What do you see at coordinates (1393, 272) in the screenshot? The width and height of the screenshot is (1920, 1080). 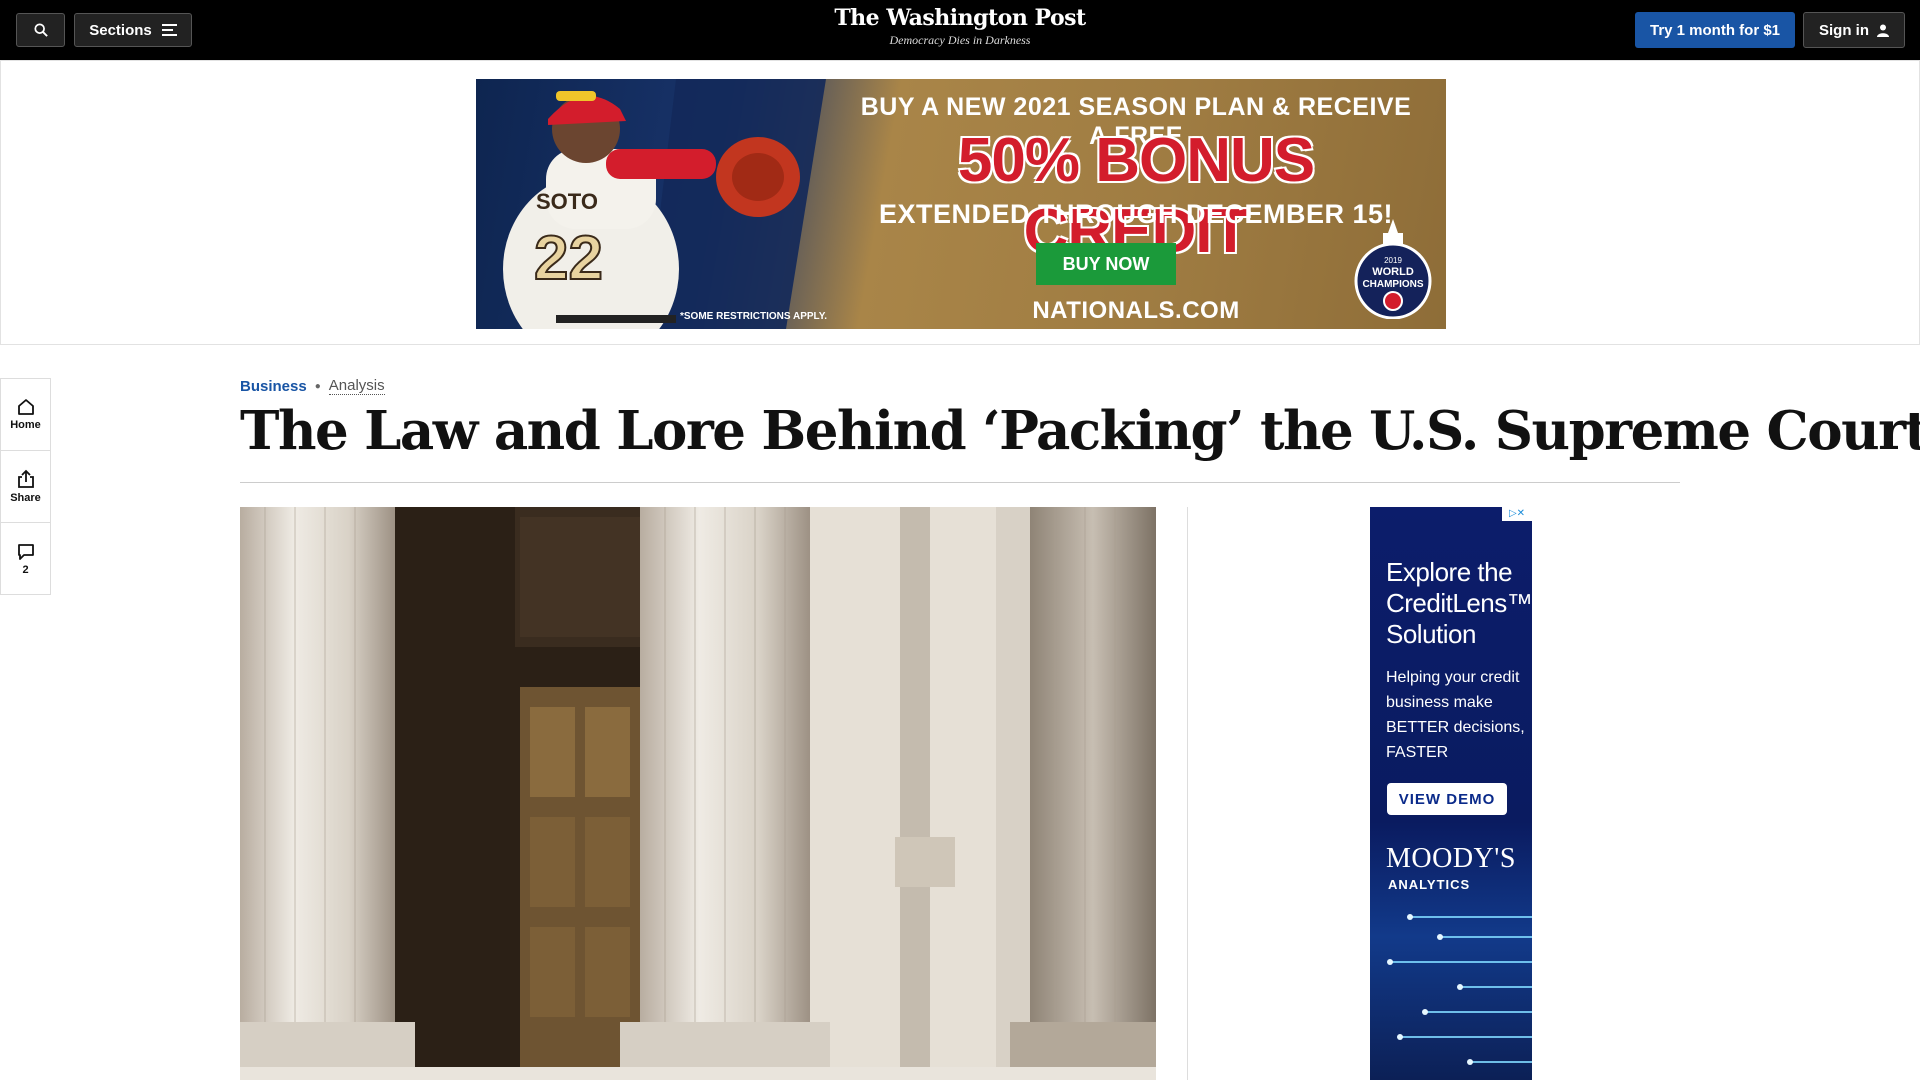 I see `badge-line-1: WORLD` at bounding box center [1393, 272].